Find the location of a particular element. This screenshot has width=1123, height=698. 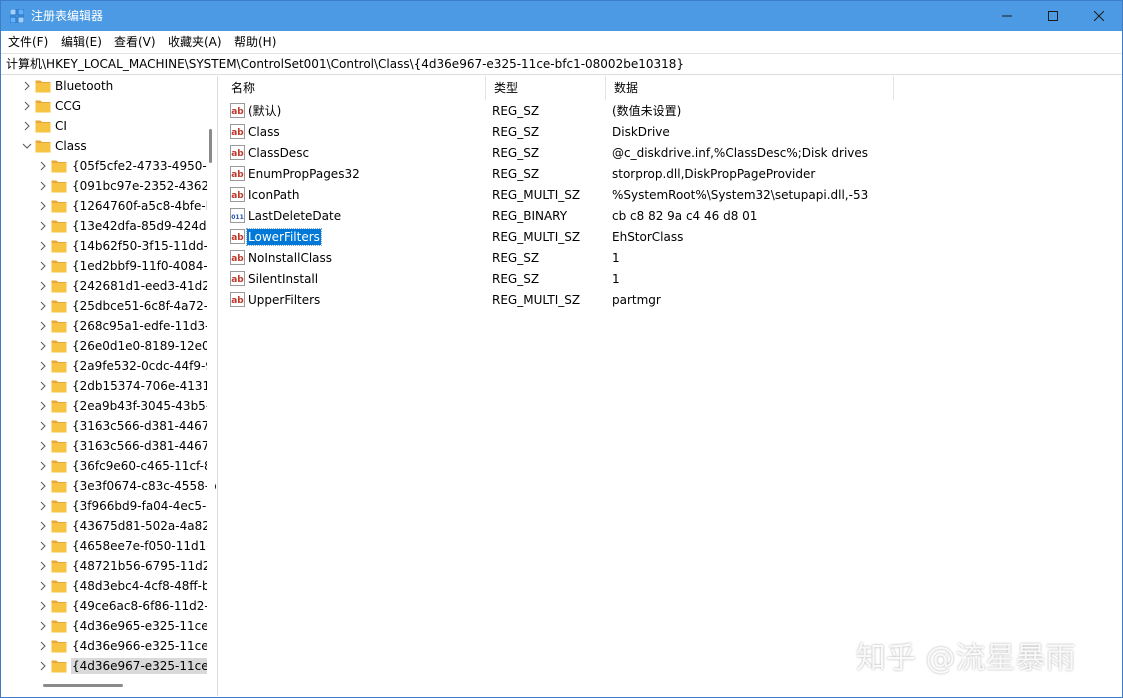

tree-item-class-guid: {3f966bd9-fa04-4ec5-9 is located at coordinates (108, 506).